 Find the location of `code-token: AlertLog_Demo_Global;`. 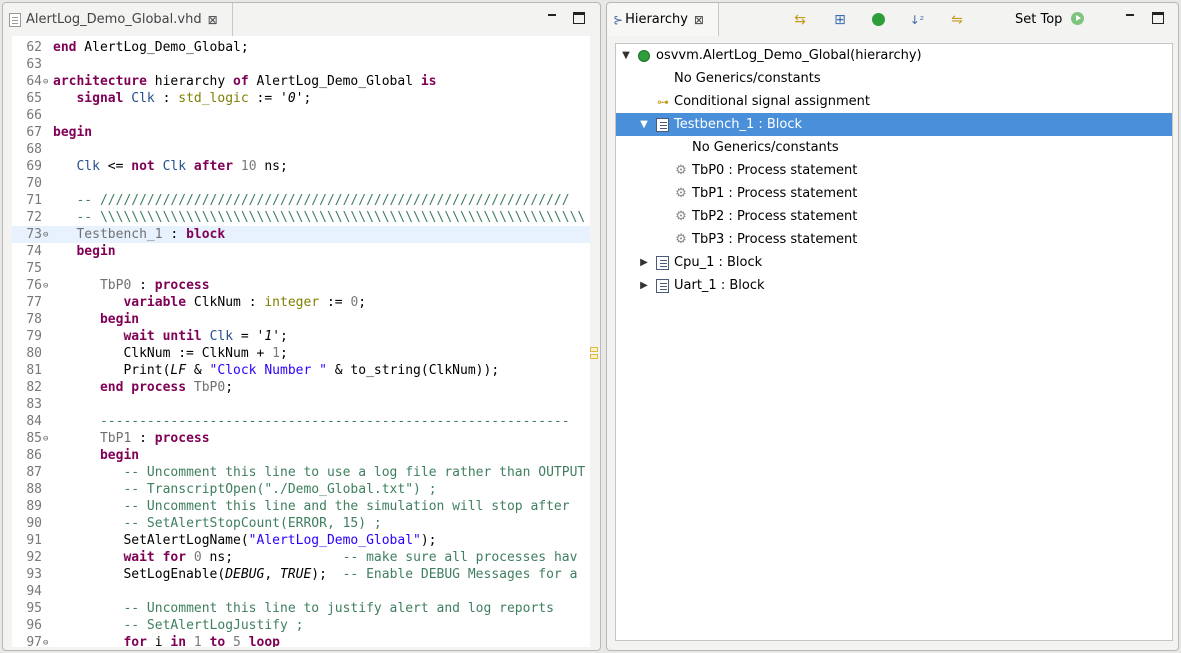

code-token: AlertLog_Demo_Global; is located at coordinates (162, 47).